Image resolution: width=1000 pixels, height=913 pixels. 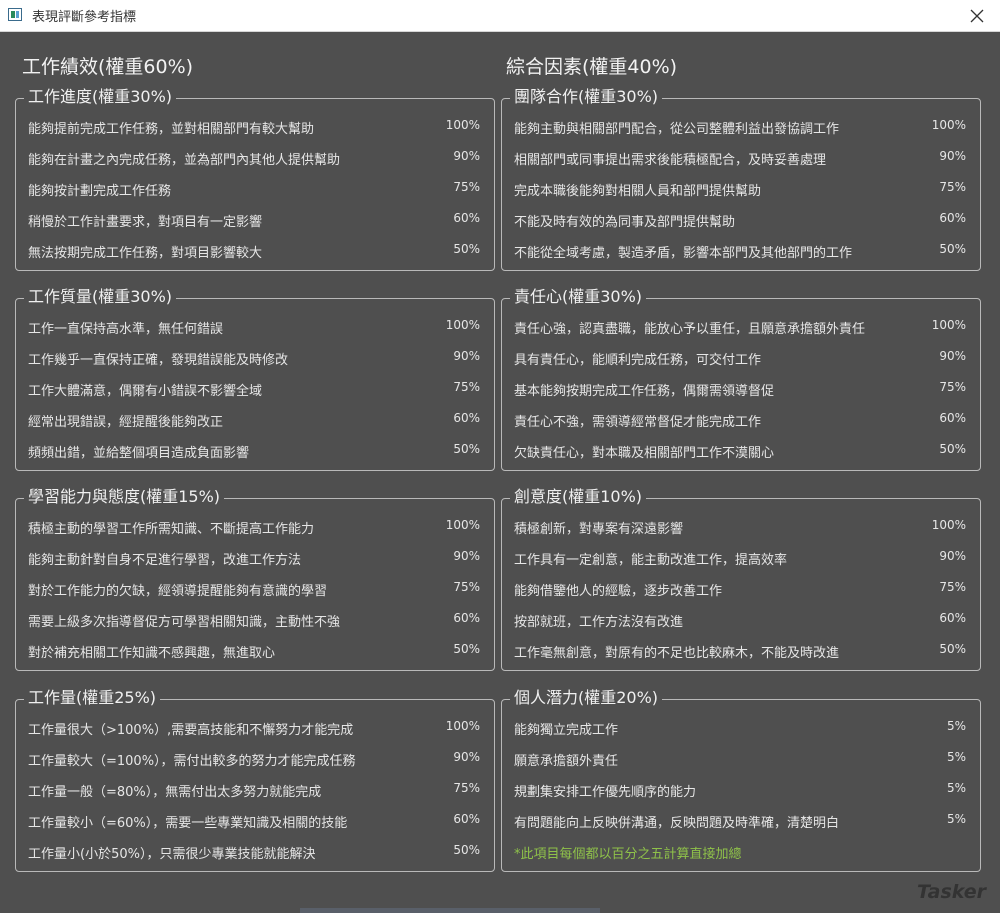 What do you see at coordinates (152, 653) in the screenshot?
I see `item-text: 對於補充相關工作知識不感興趣，無進取心` at bounding box center [152, 653].